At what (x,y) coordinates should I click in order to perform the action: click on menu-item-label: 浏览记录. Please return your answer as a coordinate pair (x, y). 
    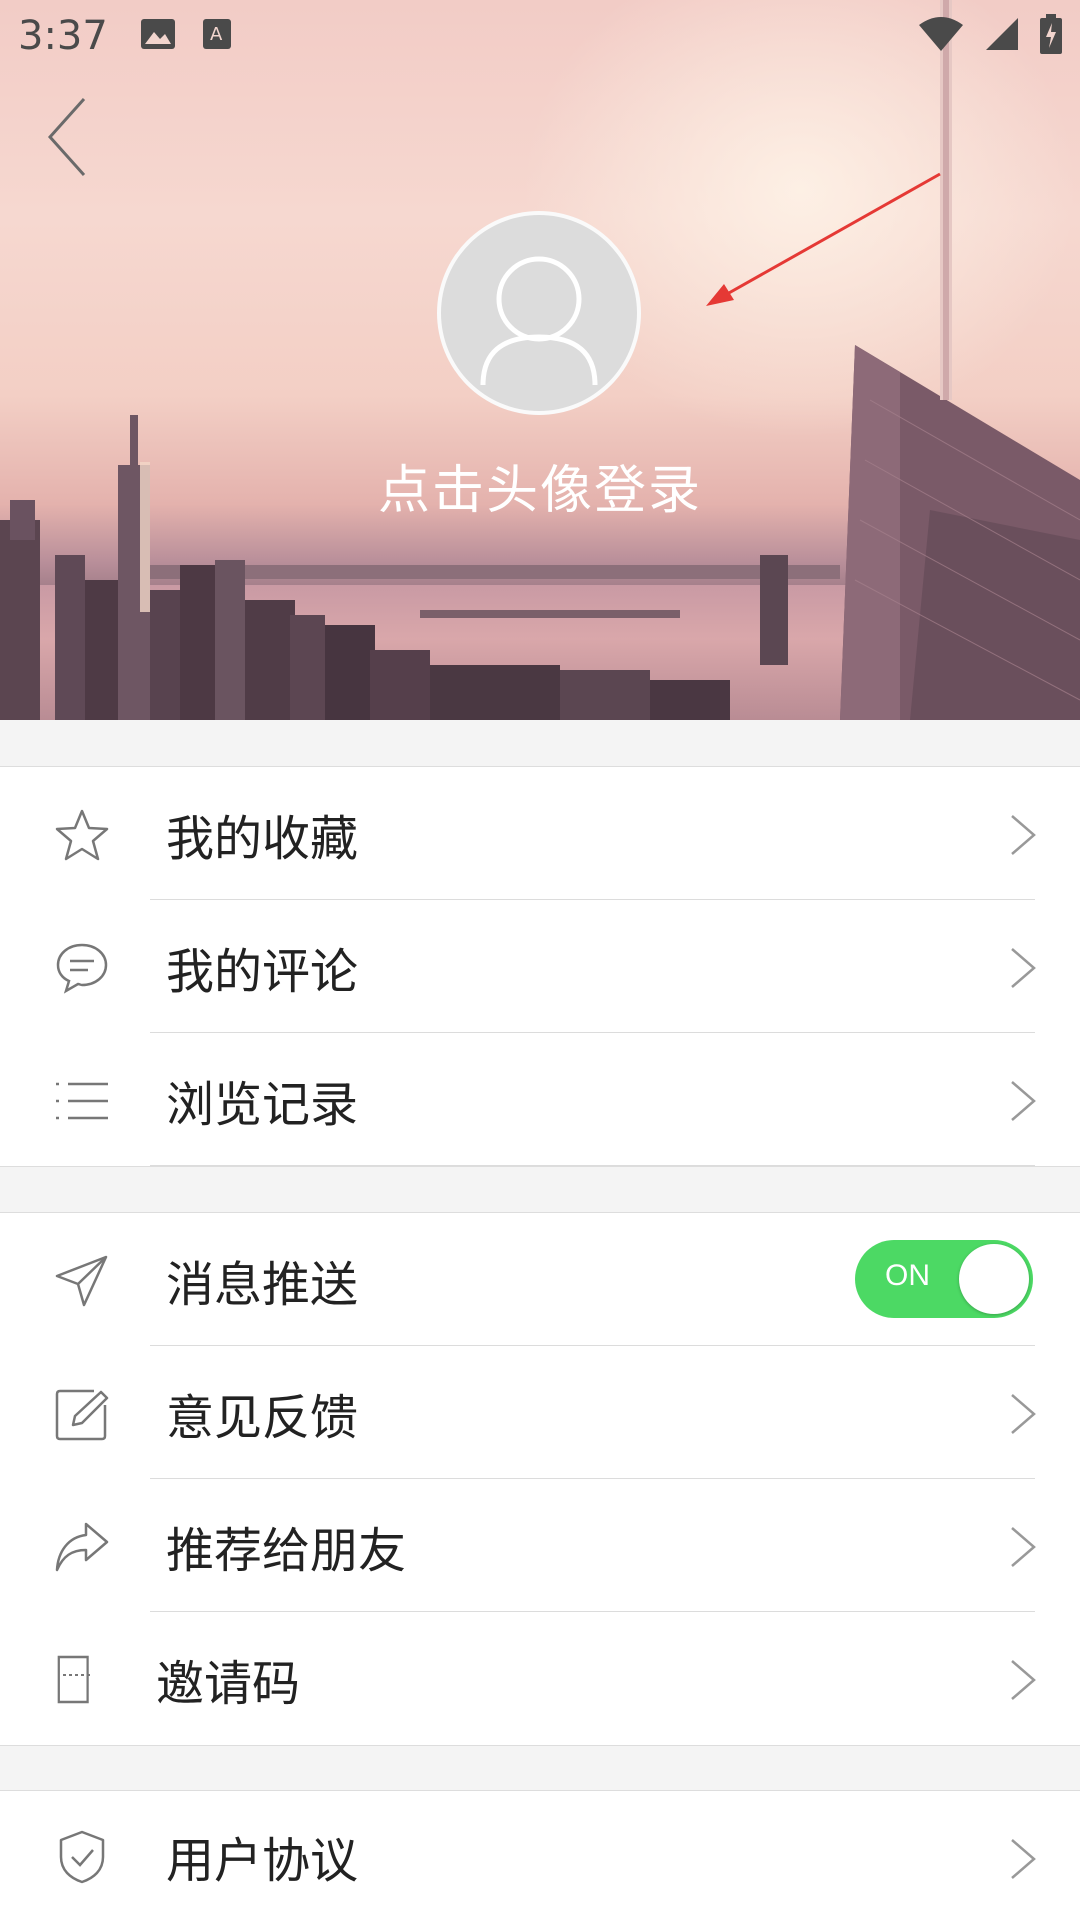
    Looking at the image, I should click on (262, 1104).